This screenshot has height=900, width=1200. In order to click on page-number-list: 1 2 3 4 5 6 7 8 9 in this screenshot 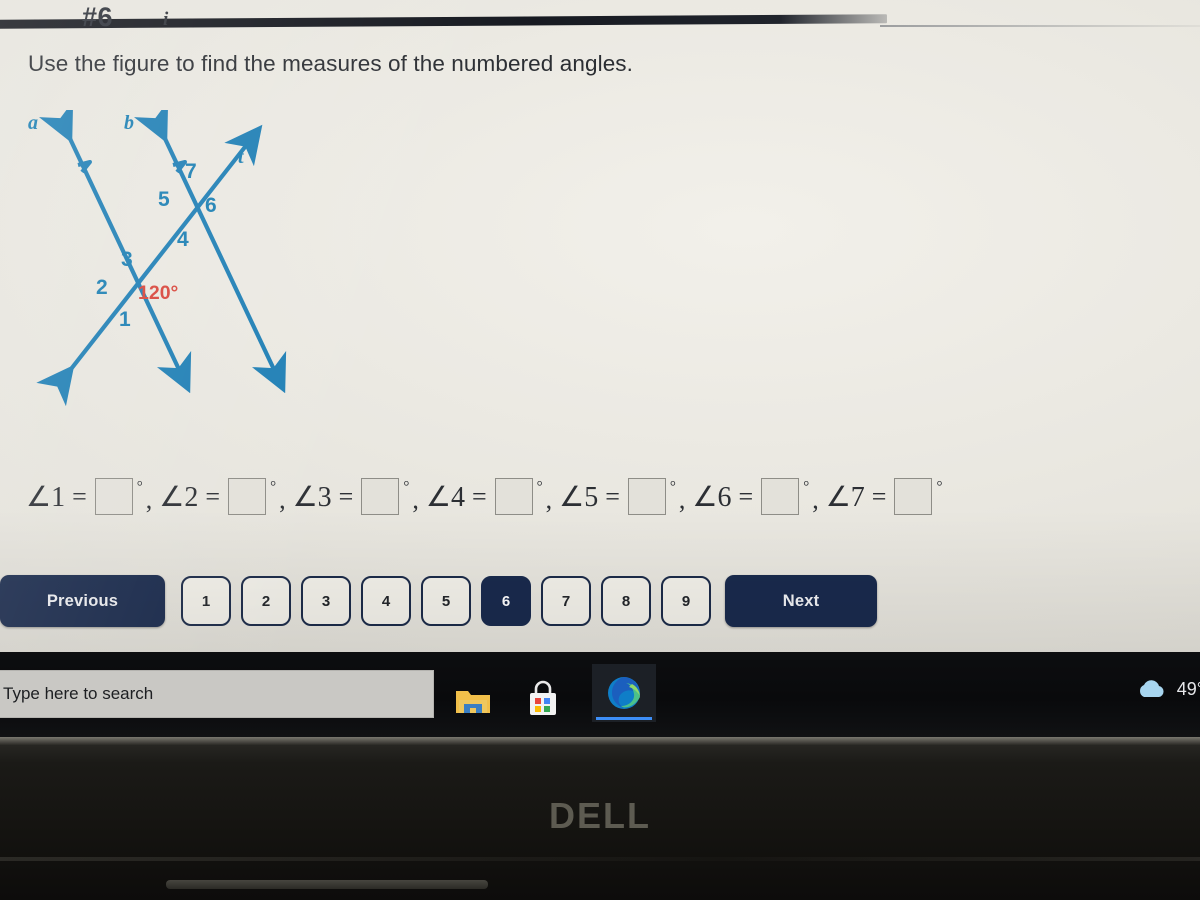, I will do `click(446, 601)`.